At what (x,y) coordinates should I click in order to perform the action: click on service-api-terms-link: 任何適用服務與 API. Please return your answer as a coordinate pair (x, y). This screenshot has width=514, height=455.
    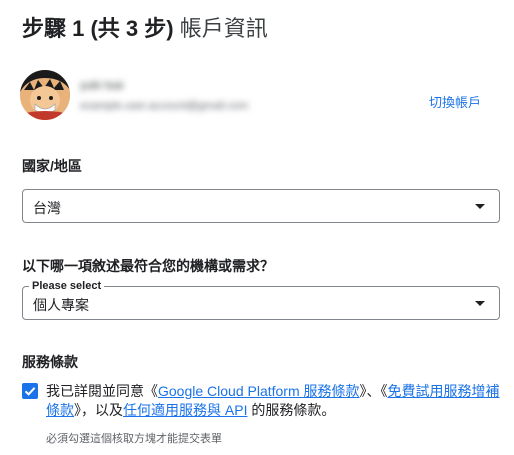
    Looking at the image, I should click on (185, 410).